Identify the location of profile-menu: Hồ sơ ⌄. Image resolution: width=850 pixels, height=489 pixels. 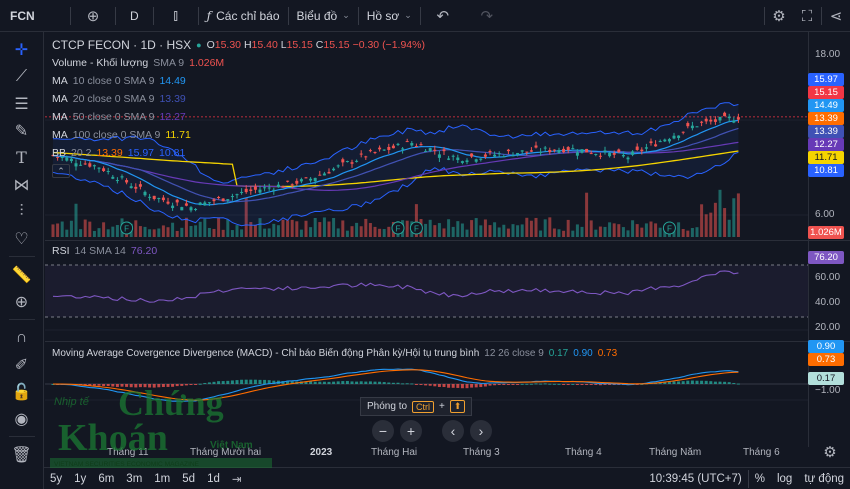
(389, 16).